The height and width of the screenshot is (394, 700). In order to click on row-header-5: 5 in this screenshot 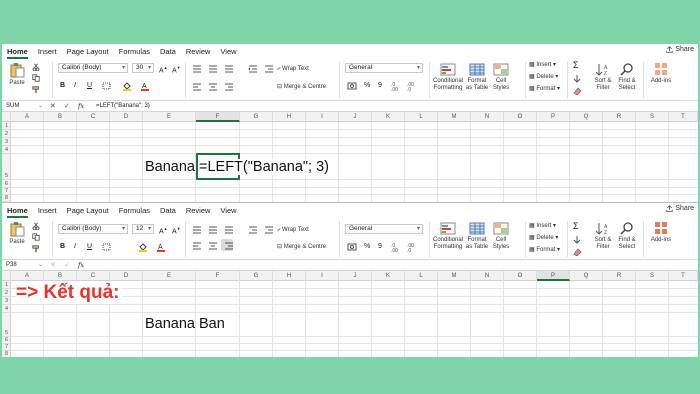, I will do `click(6, 167)`.